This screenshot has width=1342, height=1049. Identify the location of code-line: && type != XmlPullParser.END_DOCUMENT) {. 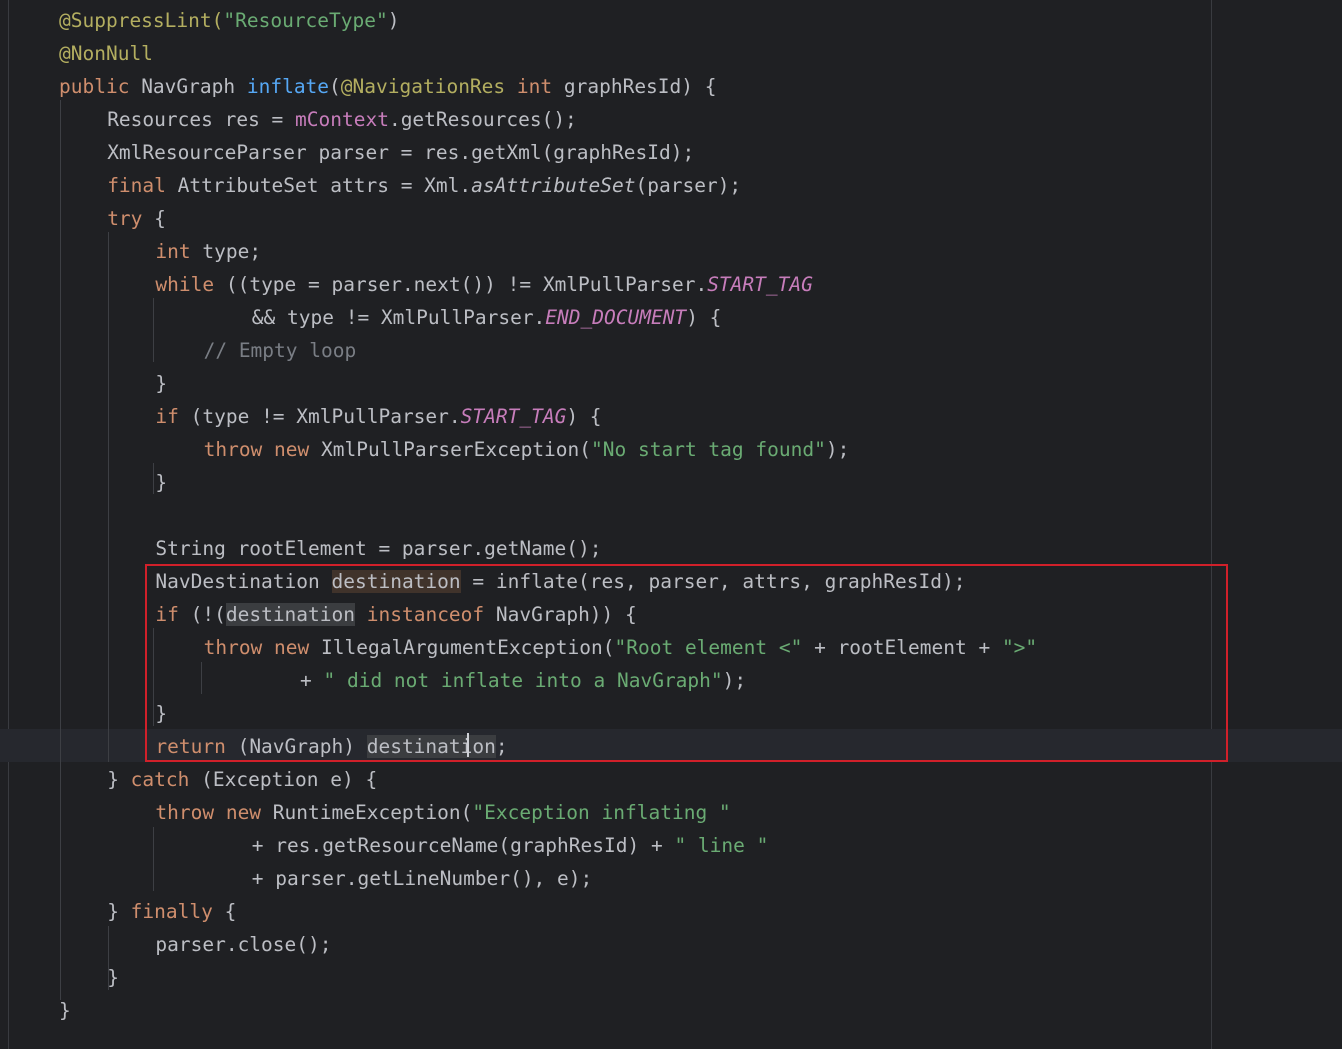
(487, 317).